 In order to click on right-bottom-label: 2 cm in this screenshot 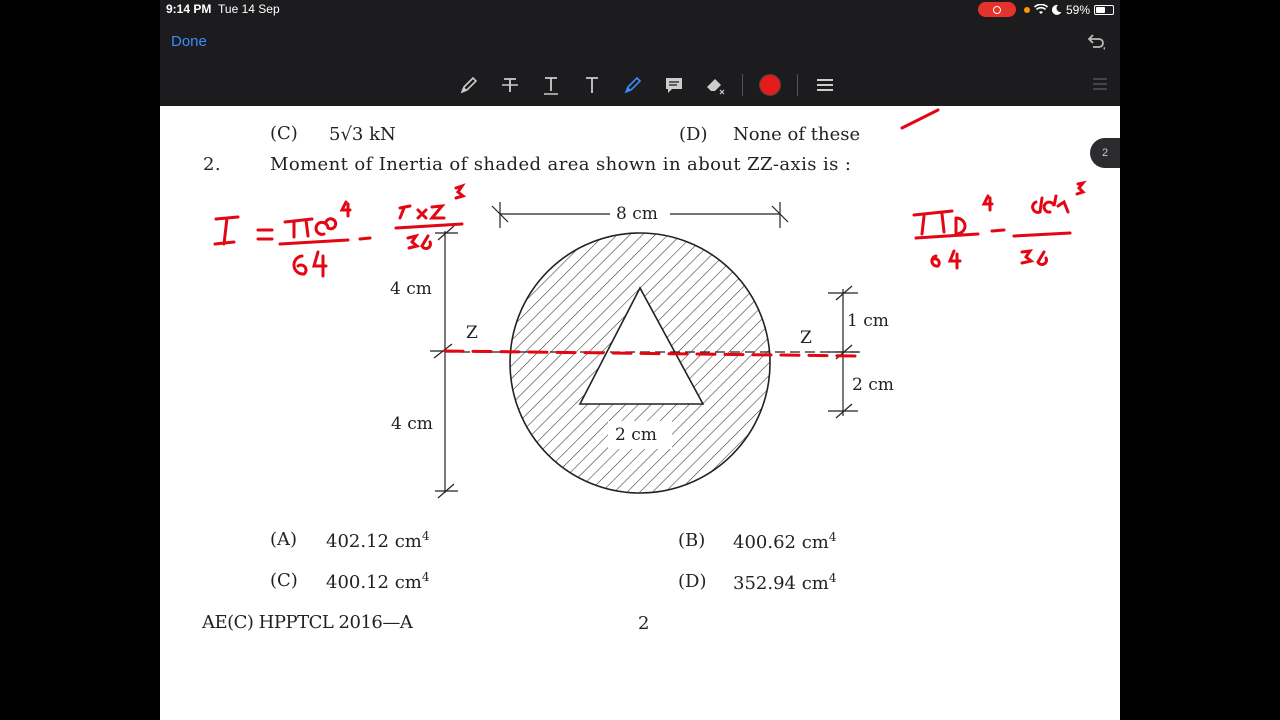, I will do `click(873, 385)`.